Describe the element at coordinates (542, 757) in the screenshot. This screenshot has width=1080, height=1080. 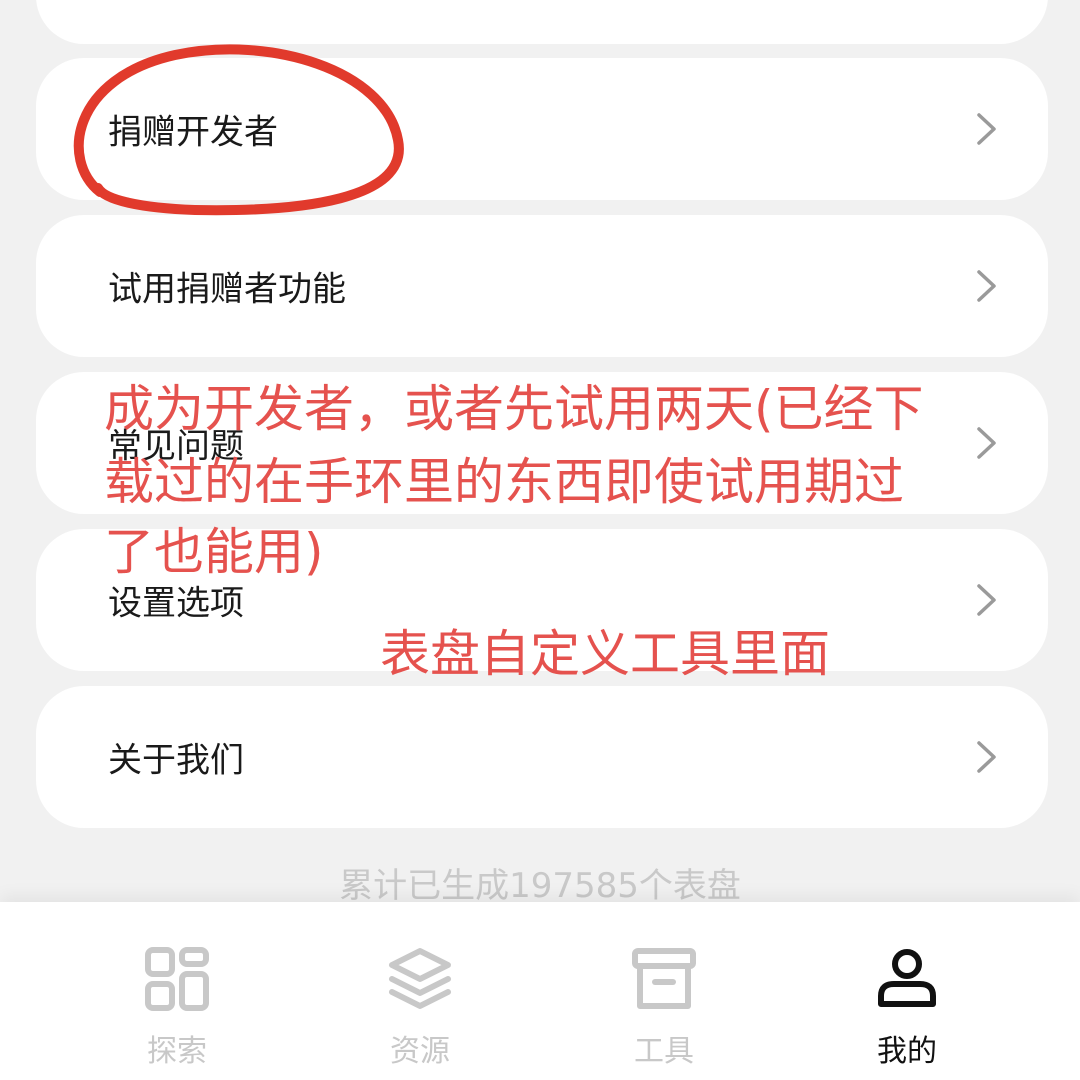
I see `menu-item-about-us: 关于我们` at that location.